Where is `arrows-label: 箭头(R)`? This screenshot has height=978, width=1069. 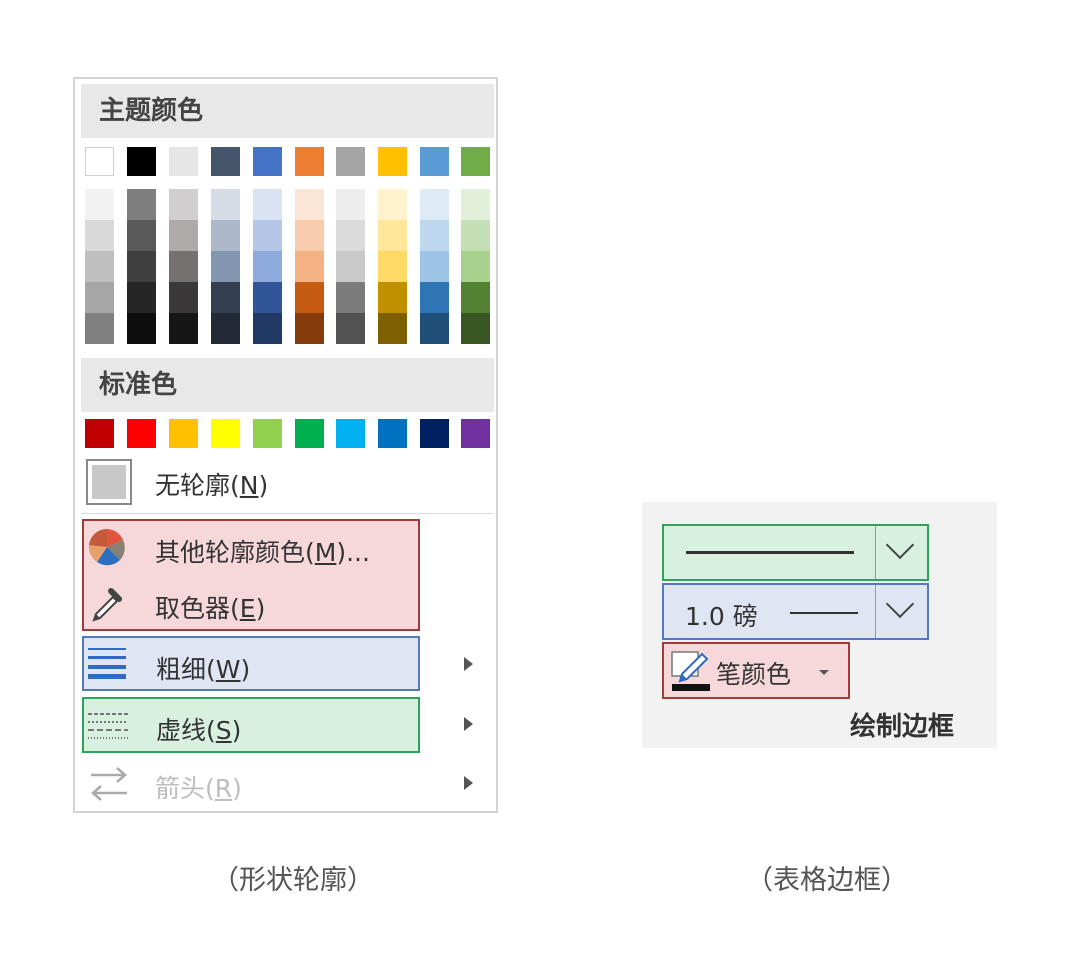
arrows-label: 箭头(R) is located at coordinates (198, 788).